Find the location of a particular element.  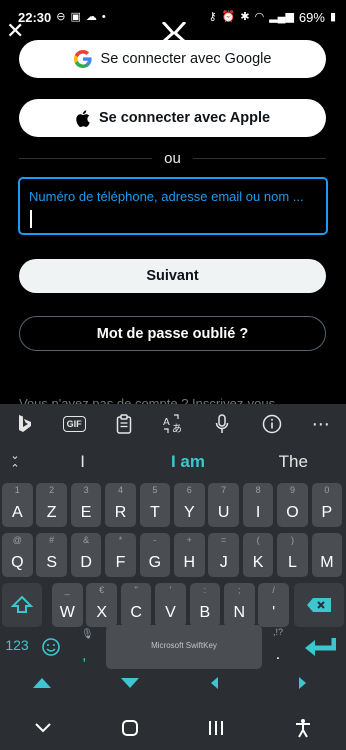

suggestion-bar: ⌄ ⌃ I I am The is located at coordinates (173, 462).